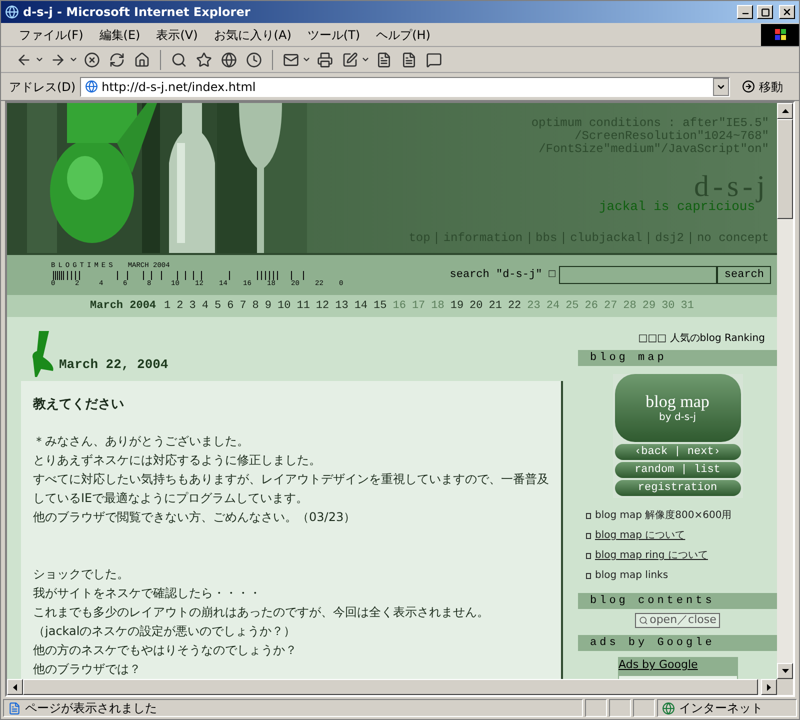 The height and width of the screenshot is (720, 800). What do you see at coordinates (141, 441) in the screenshot?
I see `entry-text: ＊みなさん、ありがとうございました。` at bounding box center [141, 441].